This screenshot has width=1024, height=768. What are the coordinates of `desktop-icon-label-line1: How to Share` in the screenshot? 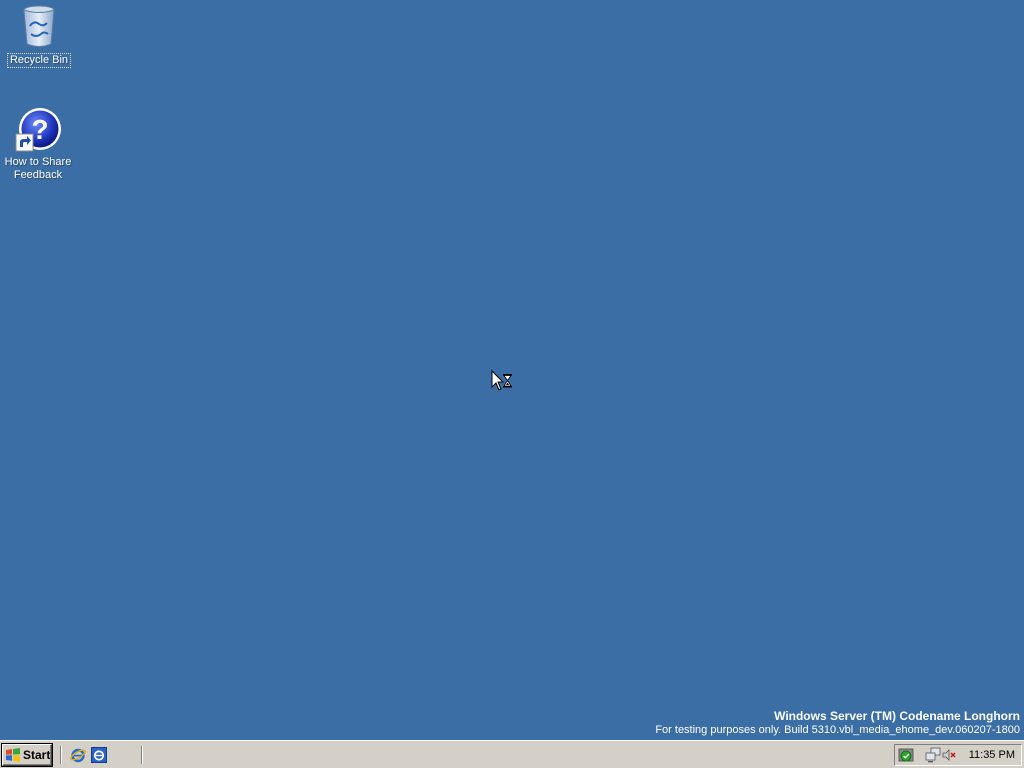 It's located at (38, 162).